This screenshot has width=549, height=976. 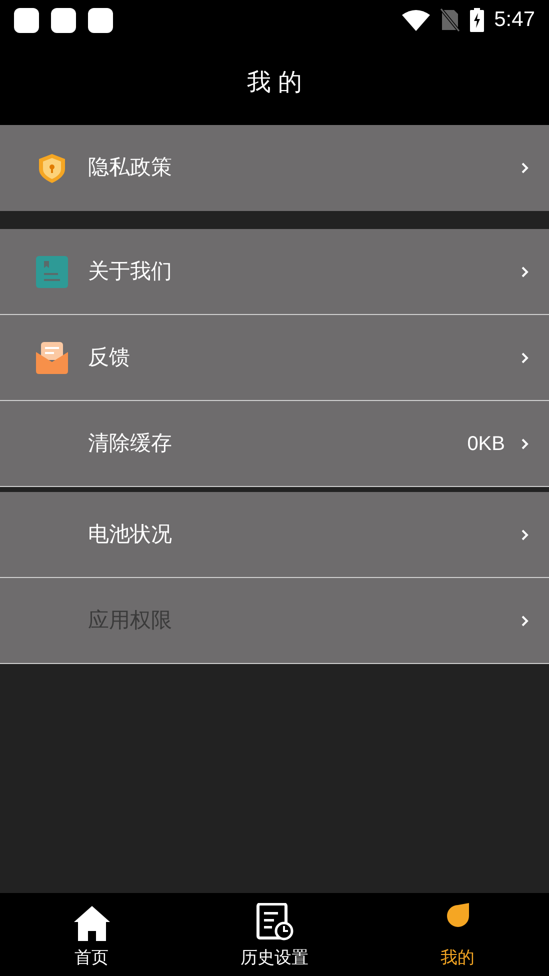 What do you see at coordinates (514, 20) in the screenshot?
I see `clock: 5:47` at bounding box center [514, 20].